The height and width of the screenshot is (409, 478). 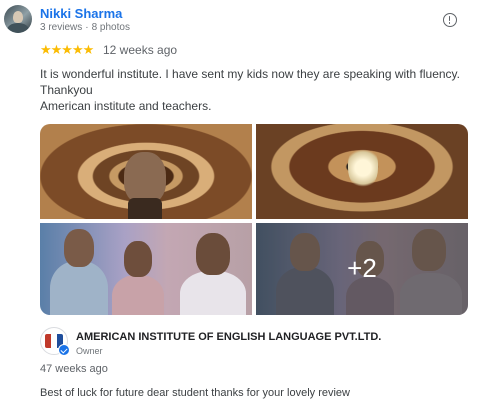 I want to click on reviewer-name: Nikki Sharma, so click(x=81, y=13).